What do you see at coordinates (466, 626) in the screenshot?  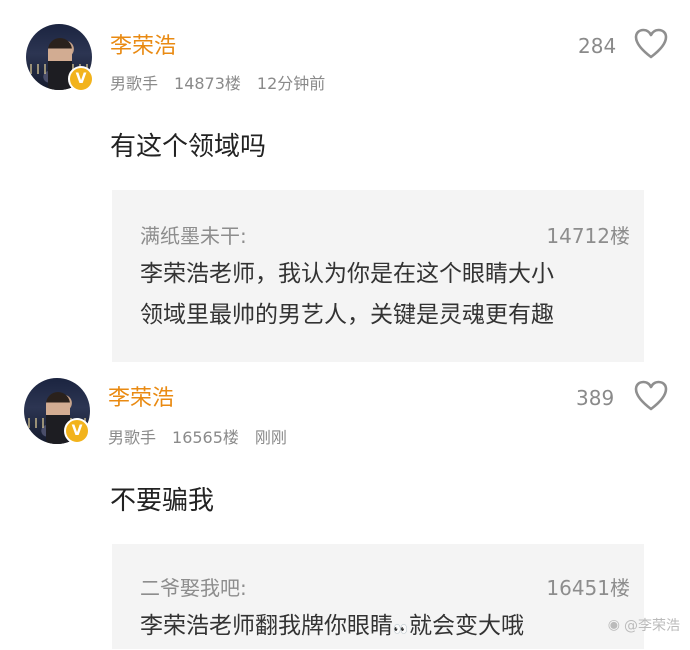 I see `quote-text-part: 就会变大哦` at bounding box center [466, 626].